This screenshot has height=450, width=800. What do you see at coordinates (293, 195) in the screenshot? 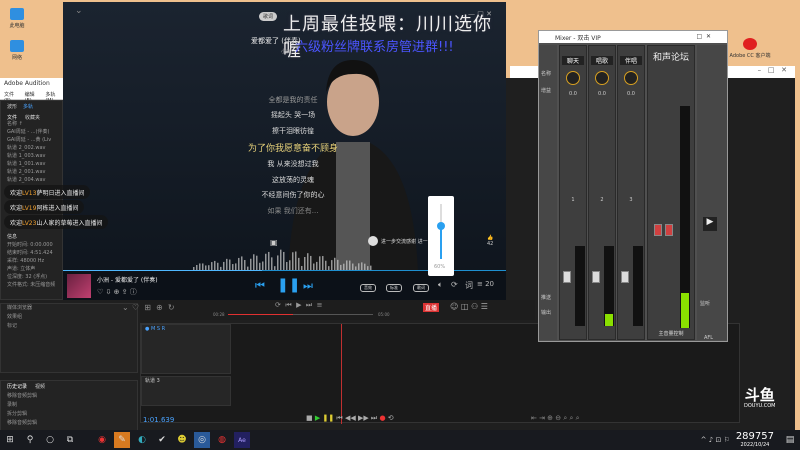
I see `lyric-line: 不经意间伤了你的心` at bounding box center [293, 195].